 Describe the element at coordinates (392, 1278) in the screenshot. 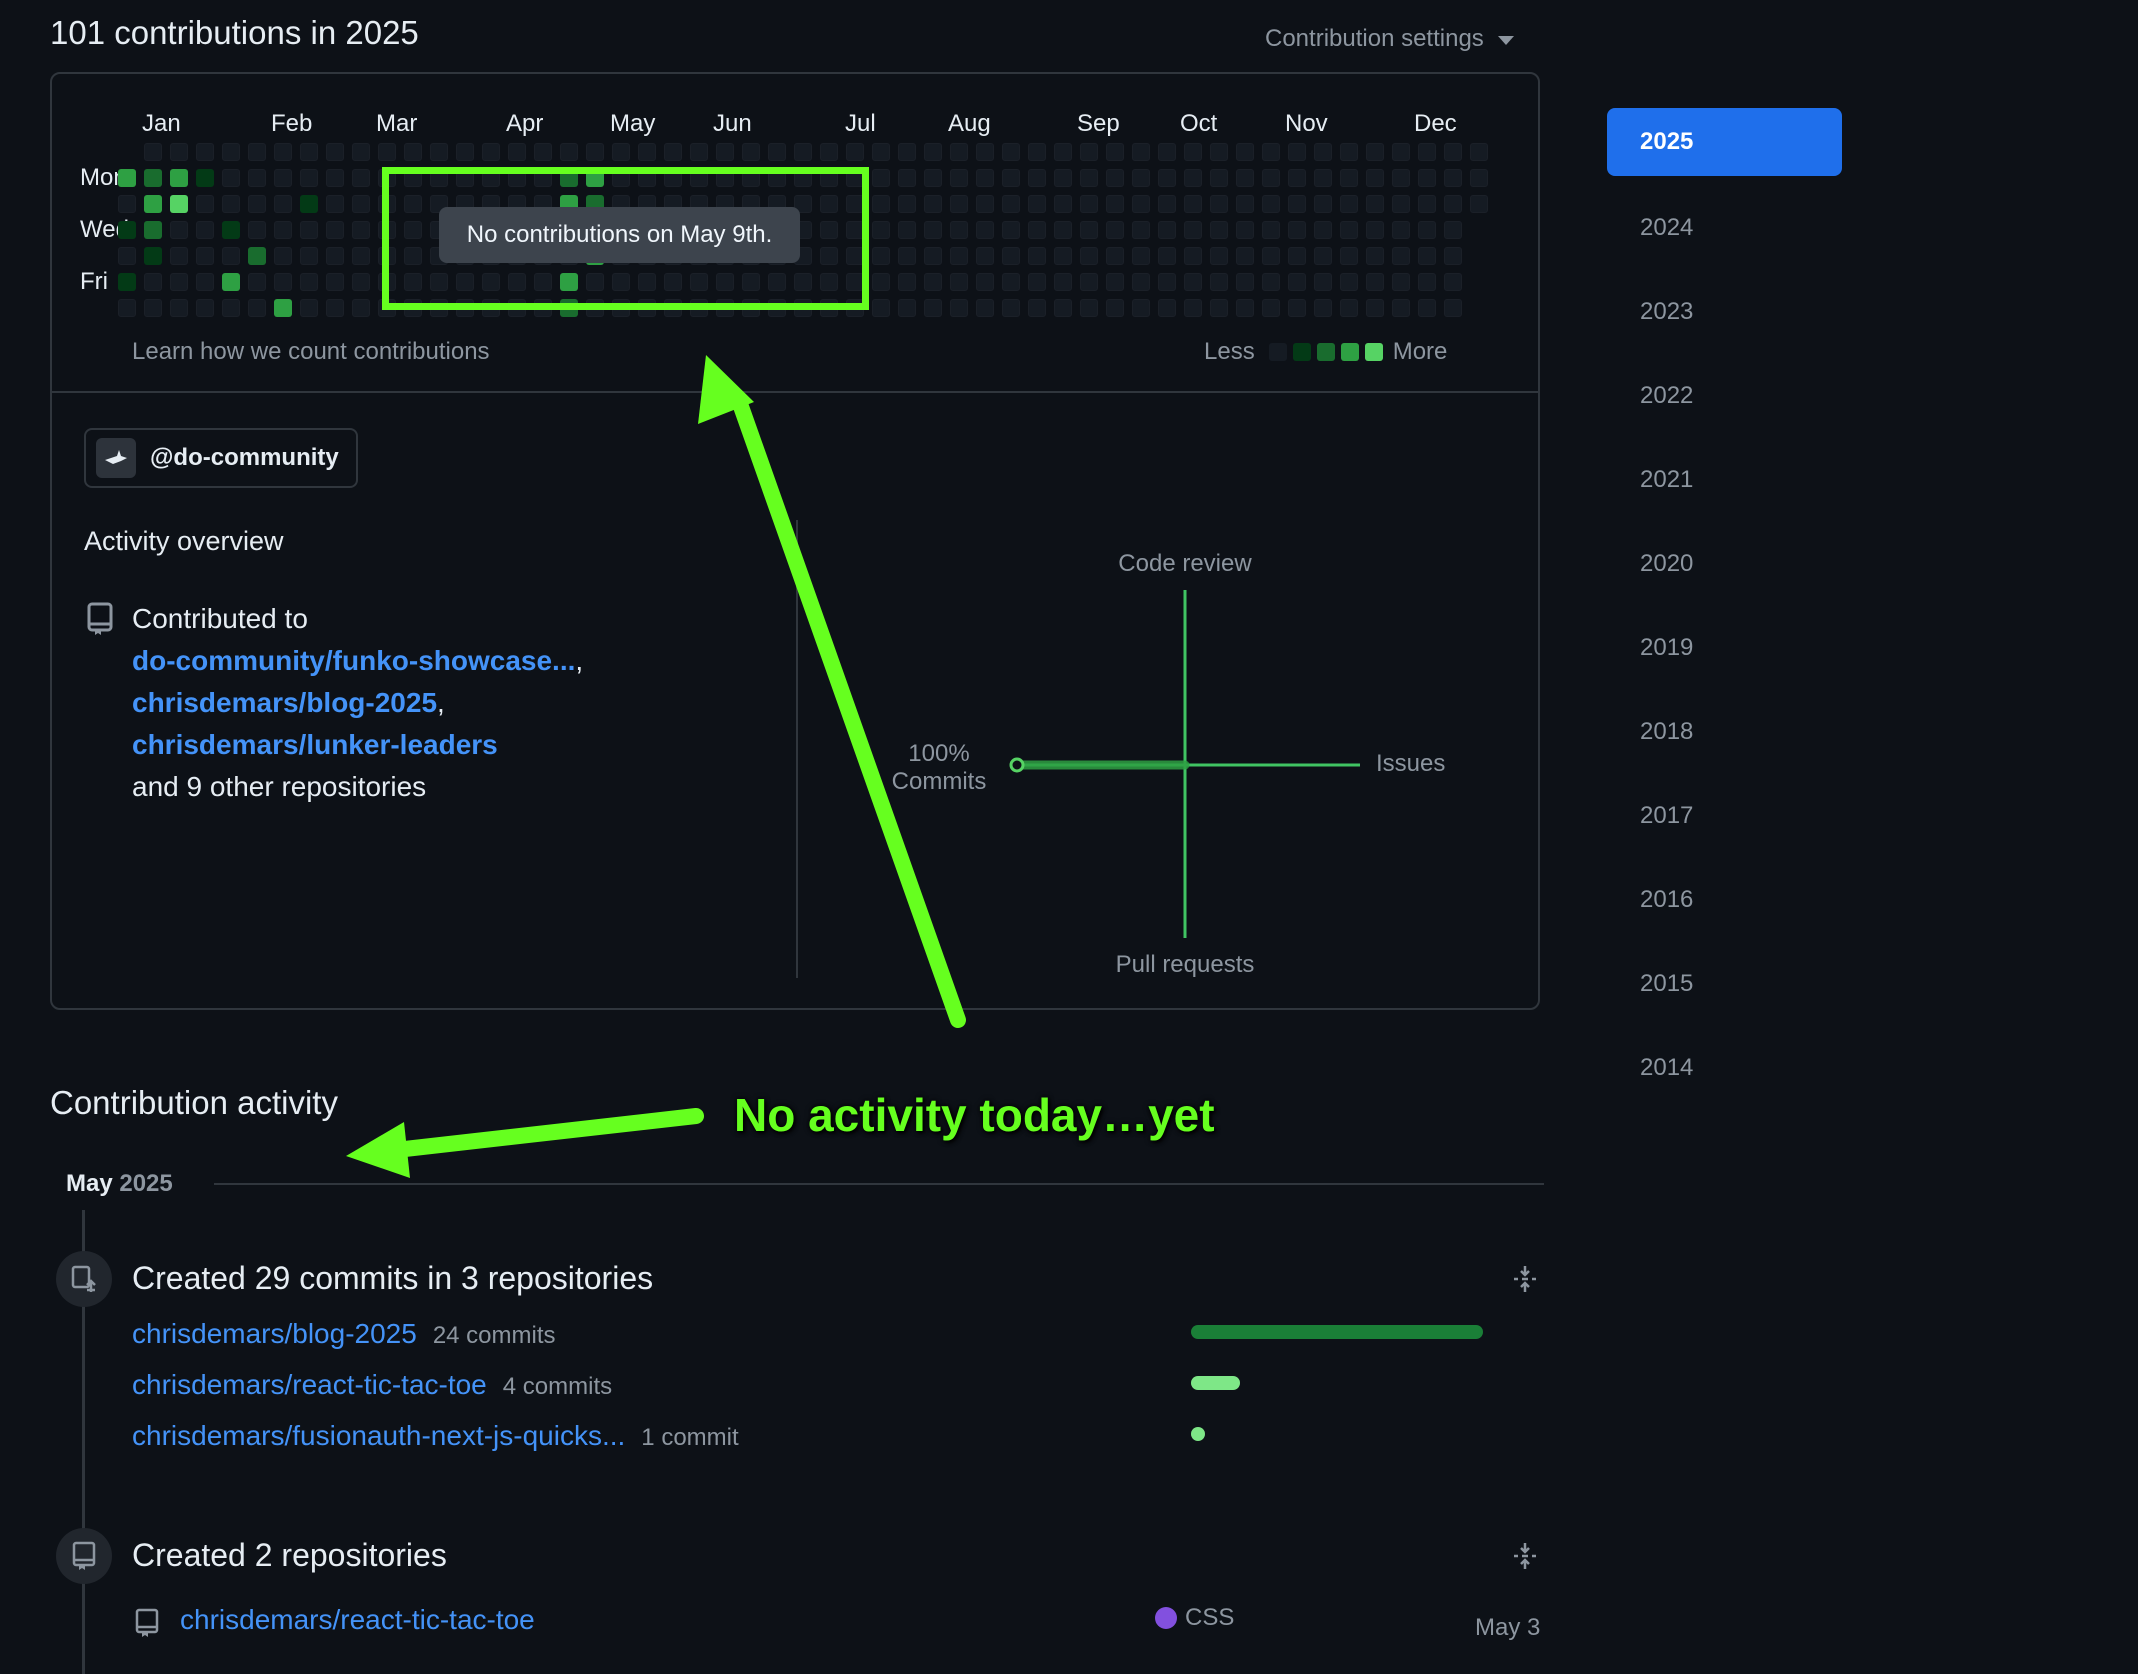

I see `commits-group-title: Created 29 commits in 3 repositories` at that location.